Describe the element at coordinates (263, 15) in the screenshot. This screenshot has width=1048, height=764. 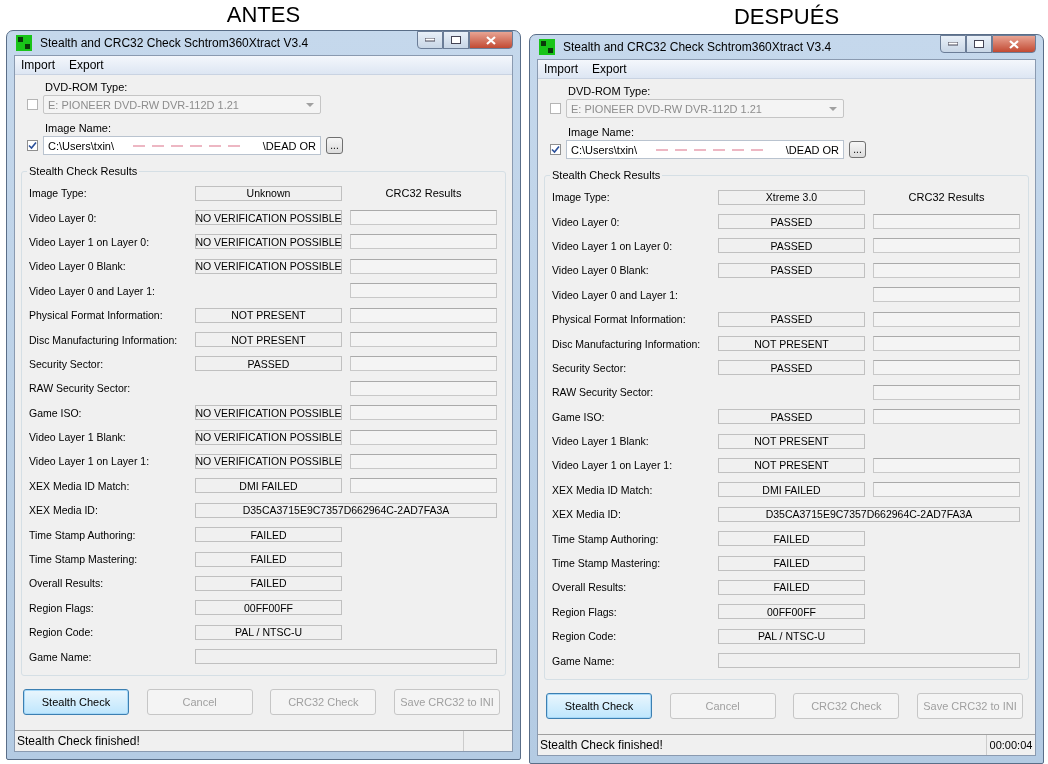
I see `caption: ANTES` at that location.